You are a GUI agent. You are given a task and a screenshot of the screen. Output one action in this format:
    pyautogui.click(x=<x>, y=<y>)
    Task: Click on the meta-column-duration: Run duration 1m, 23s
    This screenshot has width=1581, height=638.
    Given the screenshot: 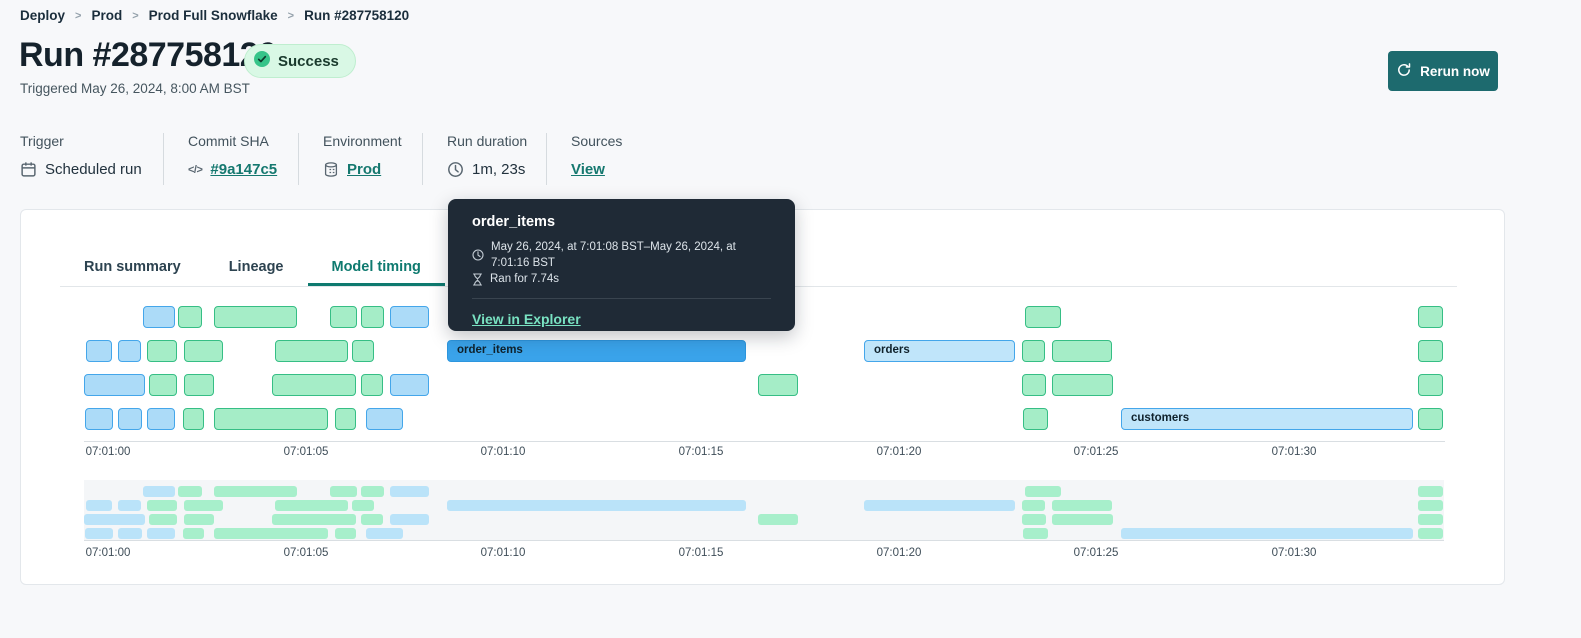 What is the action you would take?
    pyautogui.click(x=487, y=155)
    